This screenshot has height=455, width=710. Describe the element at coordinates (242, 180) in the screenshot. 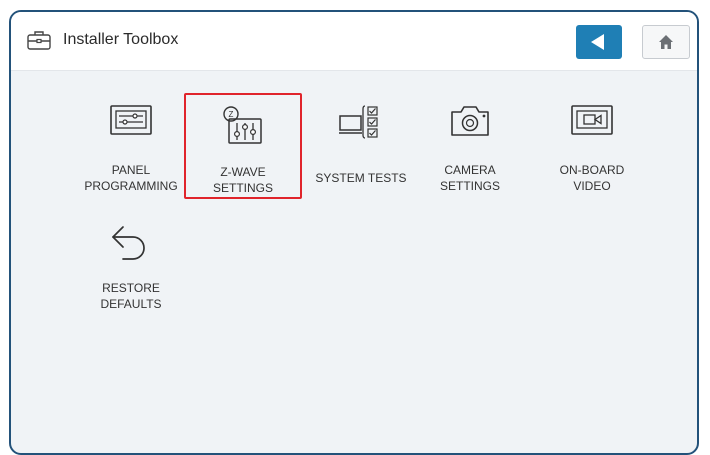

I see `tile-label: Z-WAVE SETTINGS` at that location.